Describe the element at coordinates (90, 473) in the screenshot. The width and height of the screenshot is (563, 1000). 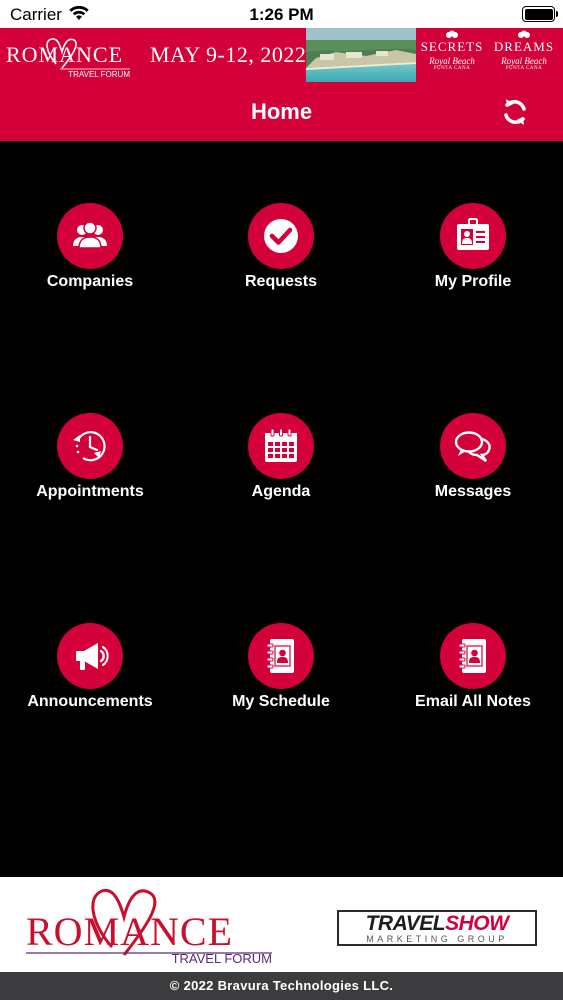
I see `appointments-button: Appointments` at that location.